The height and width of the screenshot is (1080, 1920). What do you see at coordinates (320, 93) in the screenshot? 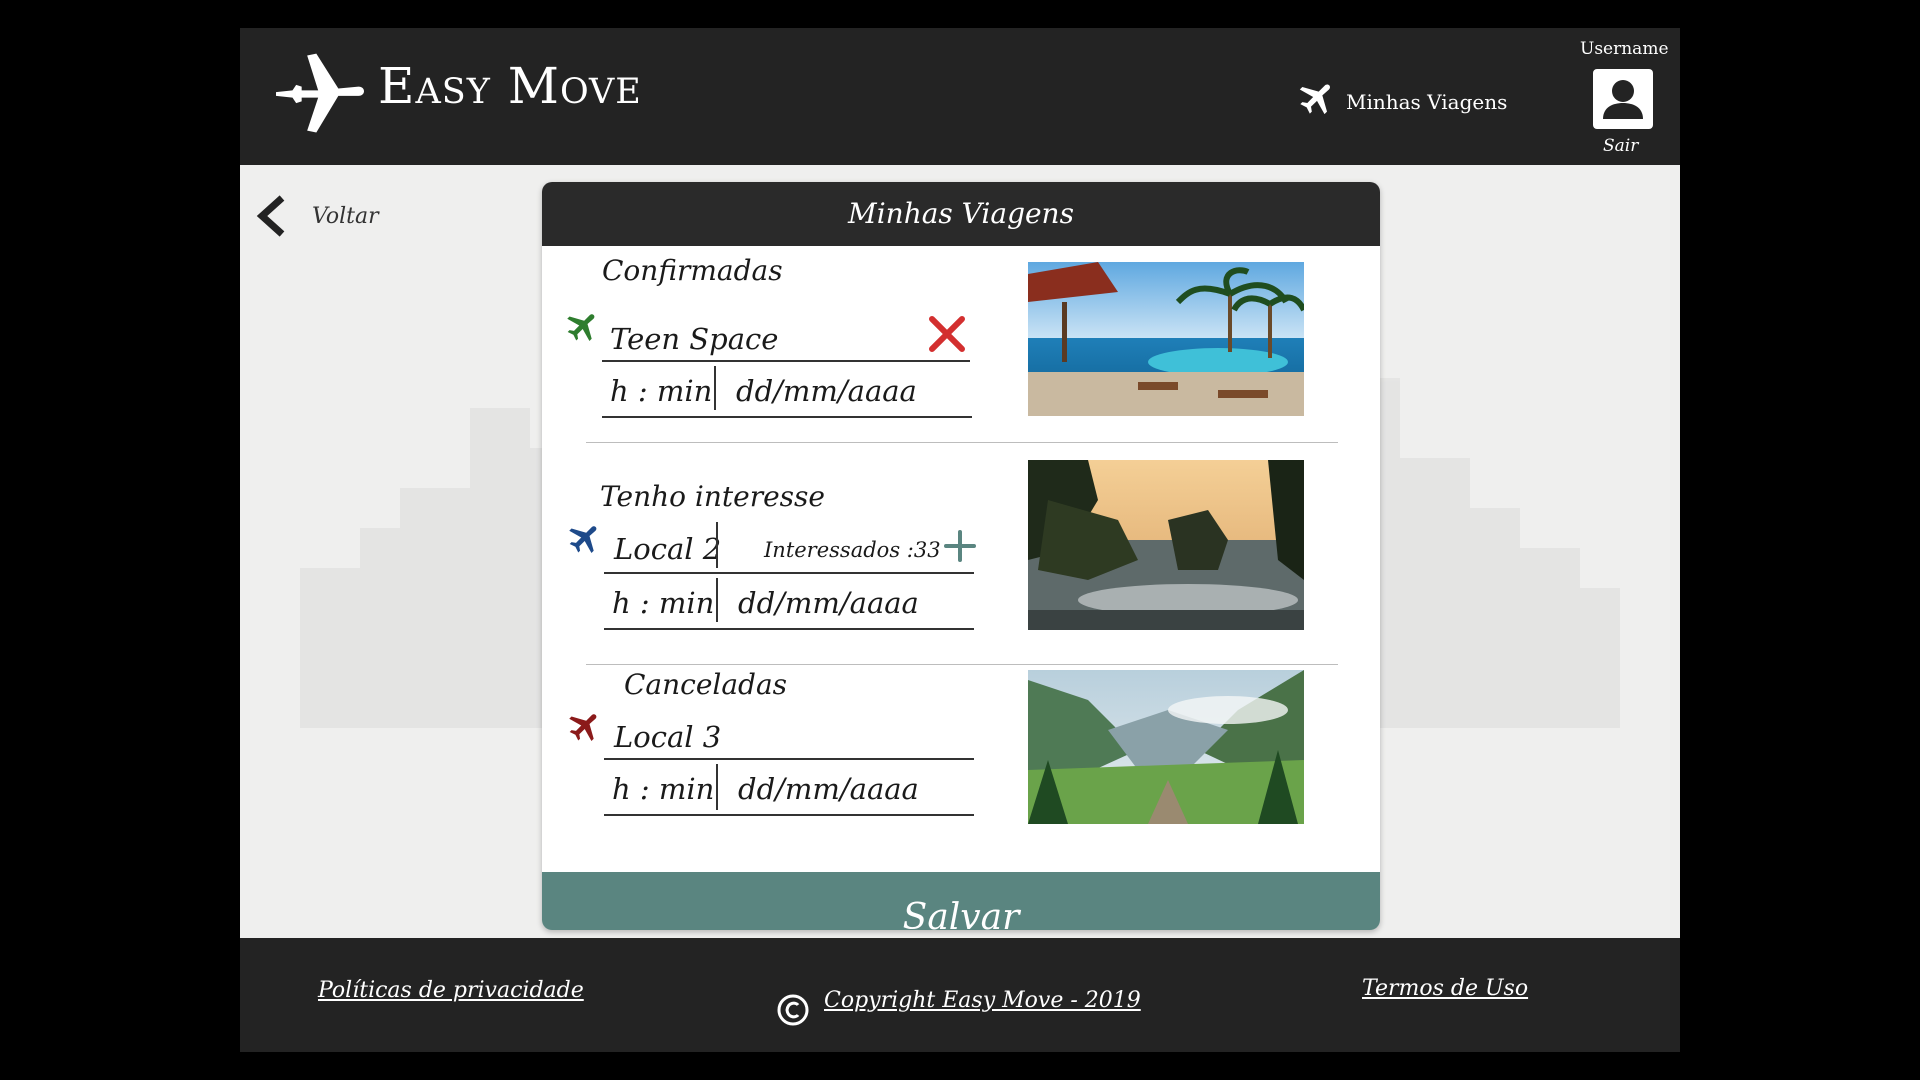
I see `airplane-logo-icon` at bounding box center [320, 93].